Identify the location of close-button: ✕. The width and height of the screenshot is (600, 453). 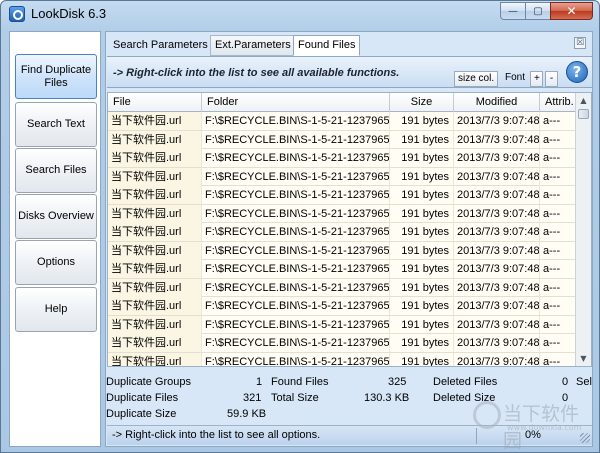
(571, 11).